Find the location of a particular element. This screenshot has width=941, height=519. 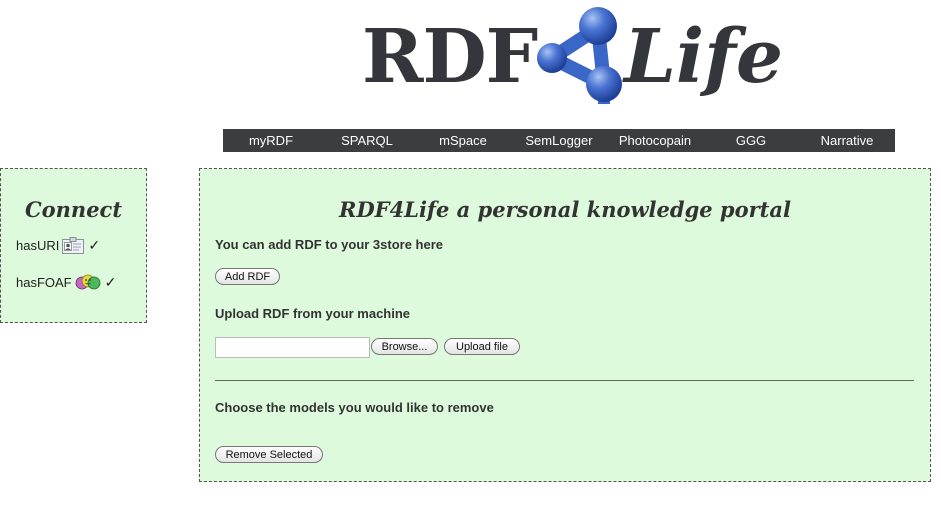

people-icon is located at coordinates (88, 282).